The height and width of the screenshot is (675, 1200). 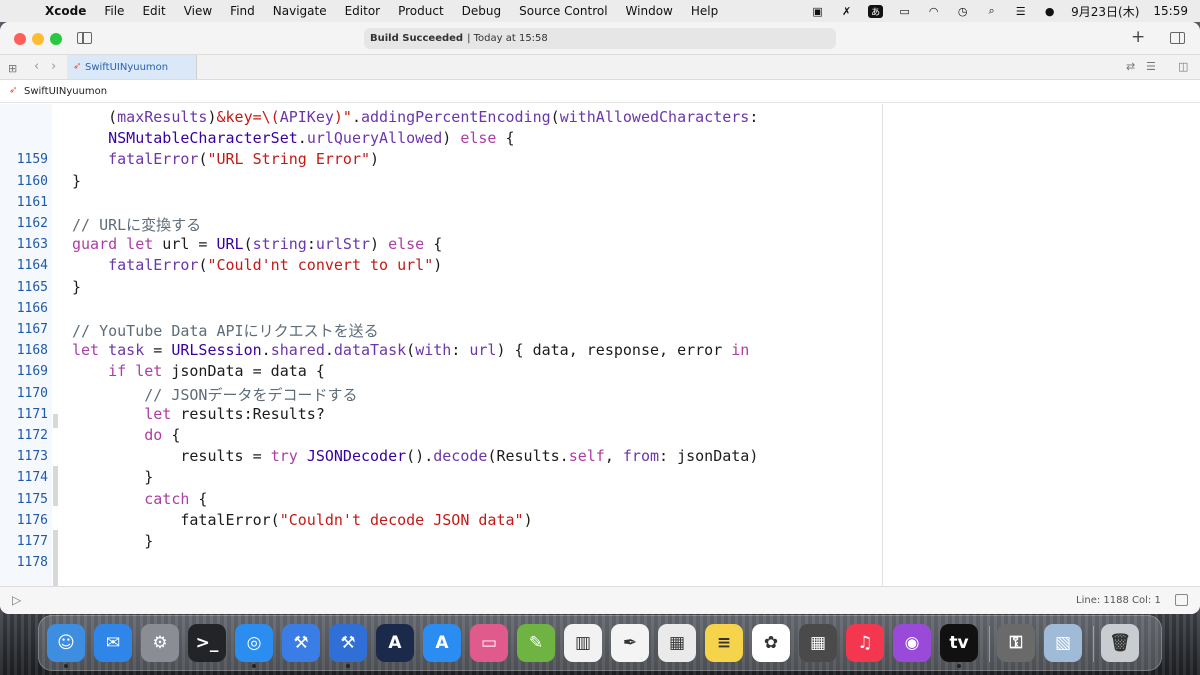 What do you see at coordinates (198, 414) in the screenshot?
I see `code-line: let results:Results?` at bounding box center [198, 414].